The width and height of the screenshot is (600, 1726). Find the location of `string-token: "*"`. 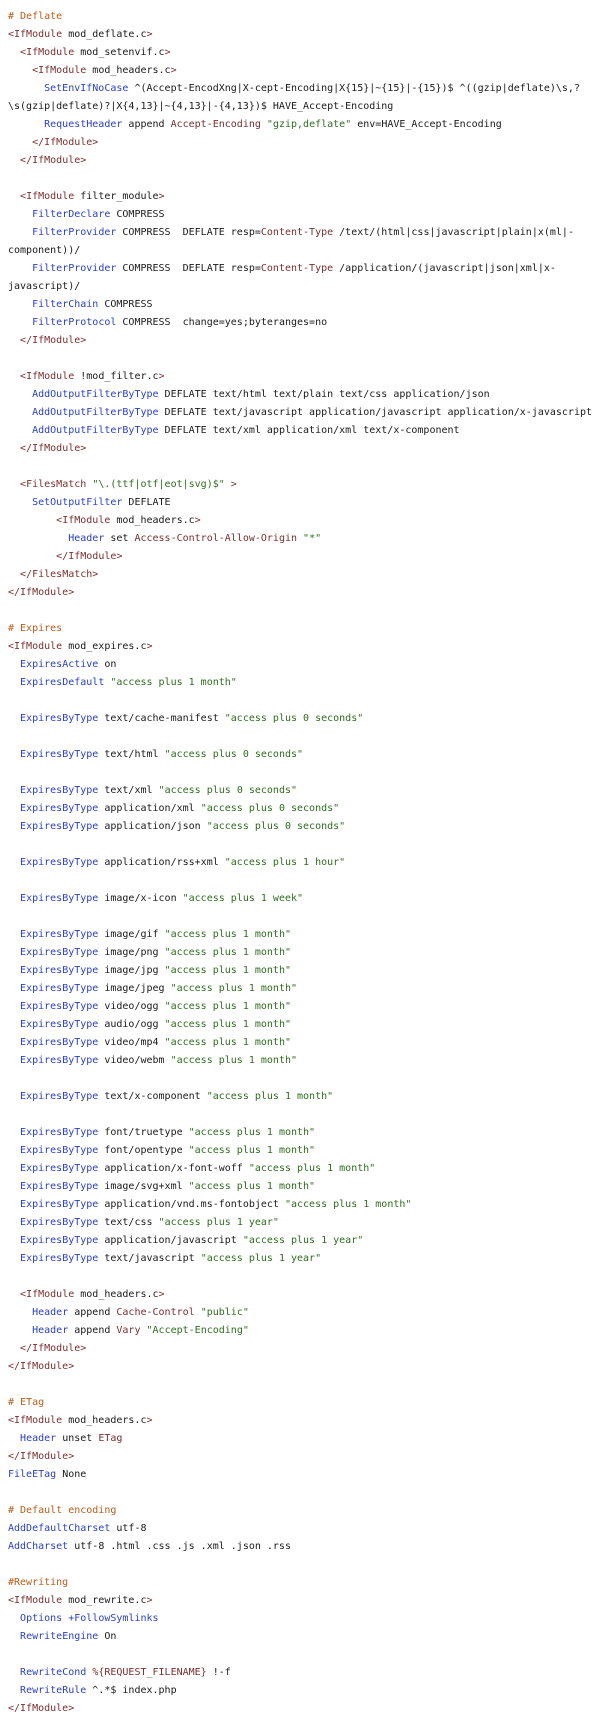

string-token: "*" is located at coordinates (312, 538).